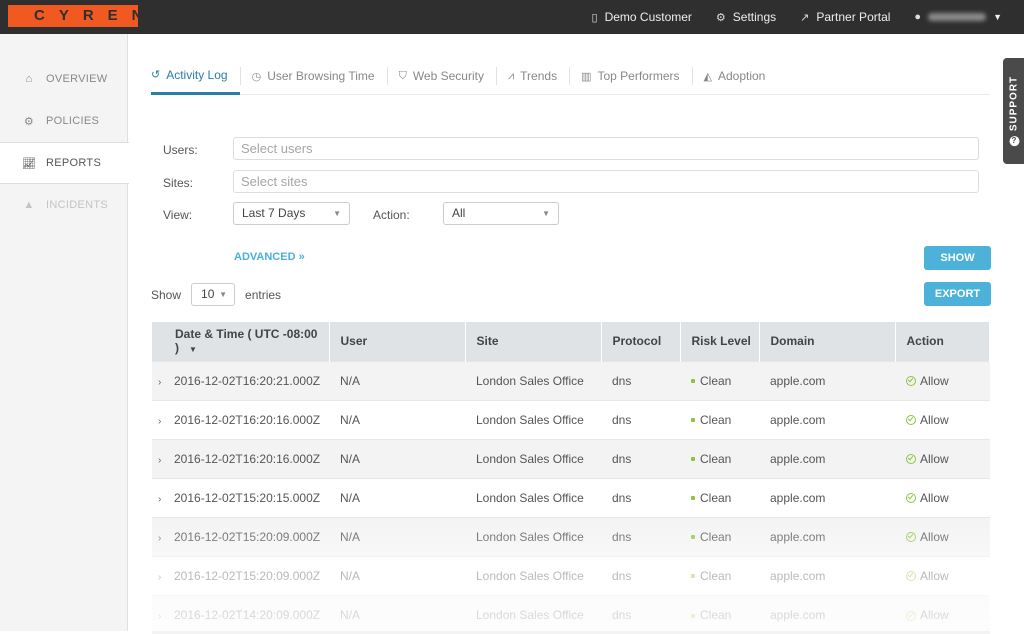  I want to click on cyren-logo: CYREN, so click(75, 16).